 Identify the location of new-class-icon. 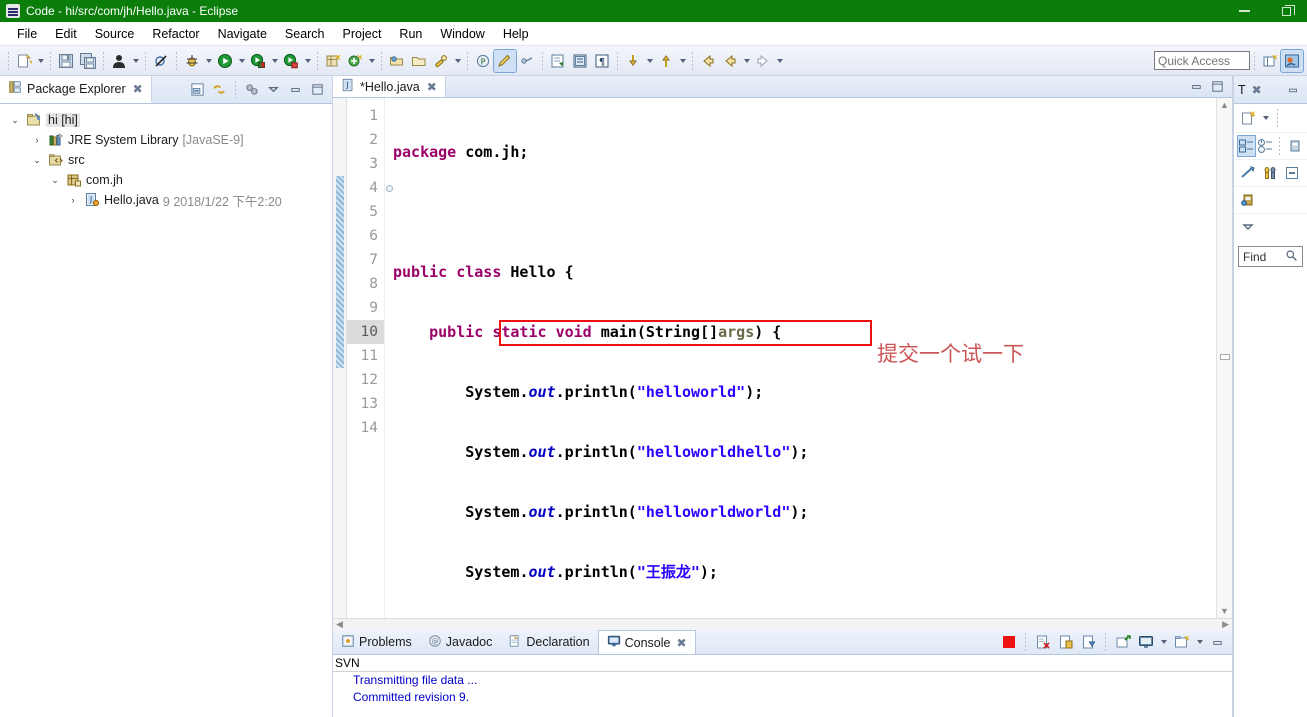
(355, 61).